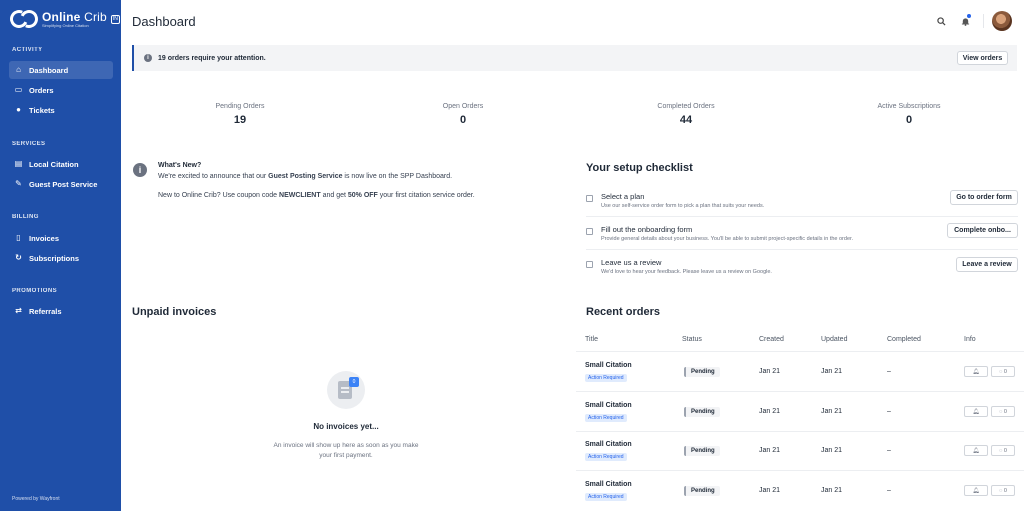 This screenshot has height=511, width=1024. Describe the element at coordinates (61, 238) in the screenshot. I see `sidebar-item-invoices: ▯ Invoices` at that location.